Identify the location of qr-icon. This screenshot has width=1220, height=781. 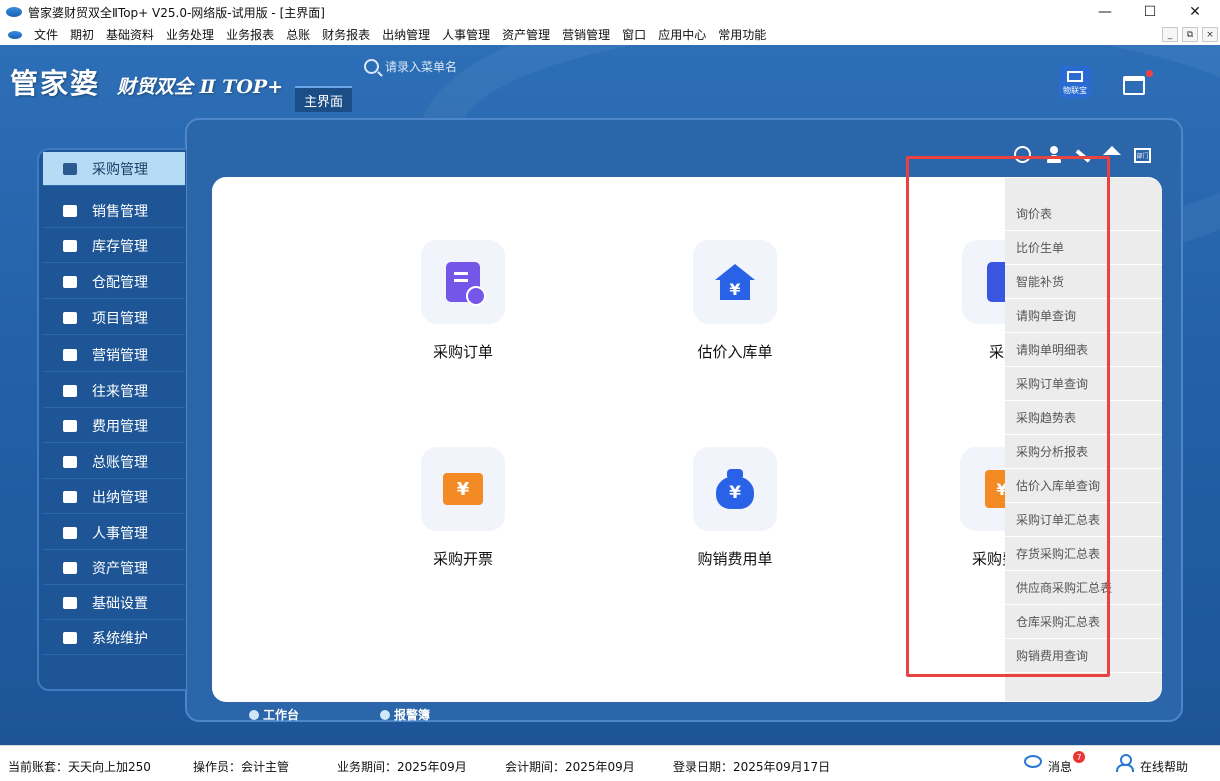
(1075, 76).